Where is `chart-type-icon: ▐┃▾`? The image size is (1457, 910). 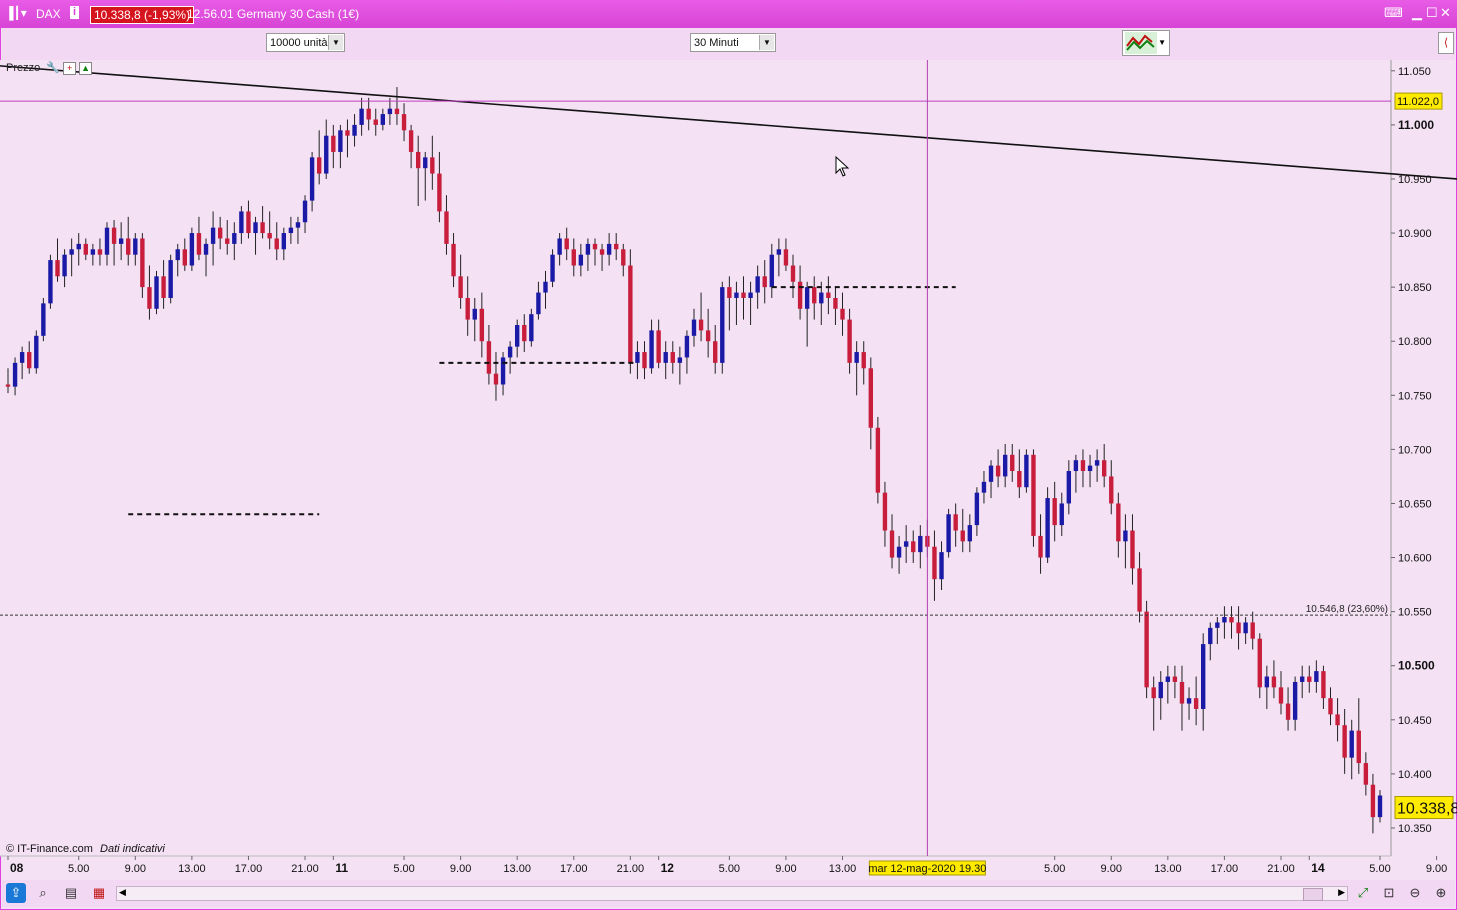
chart-type-icon: ▐┃▾ is located at coordinates (16, 13).